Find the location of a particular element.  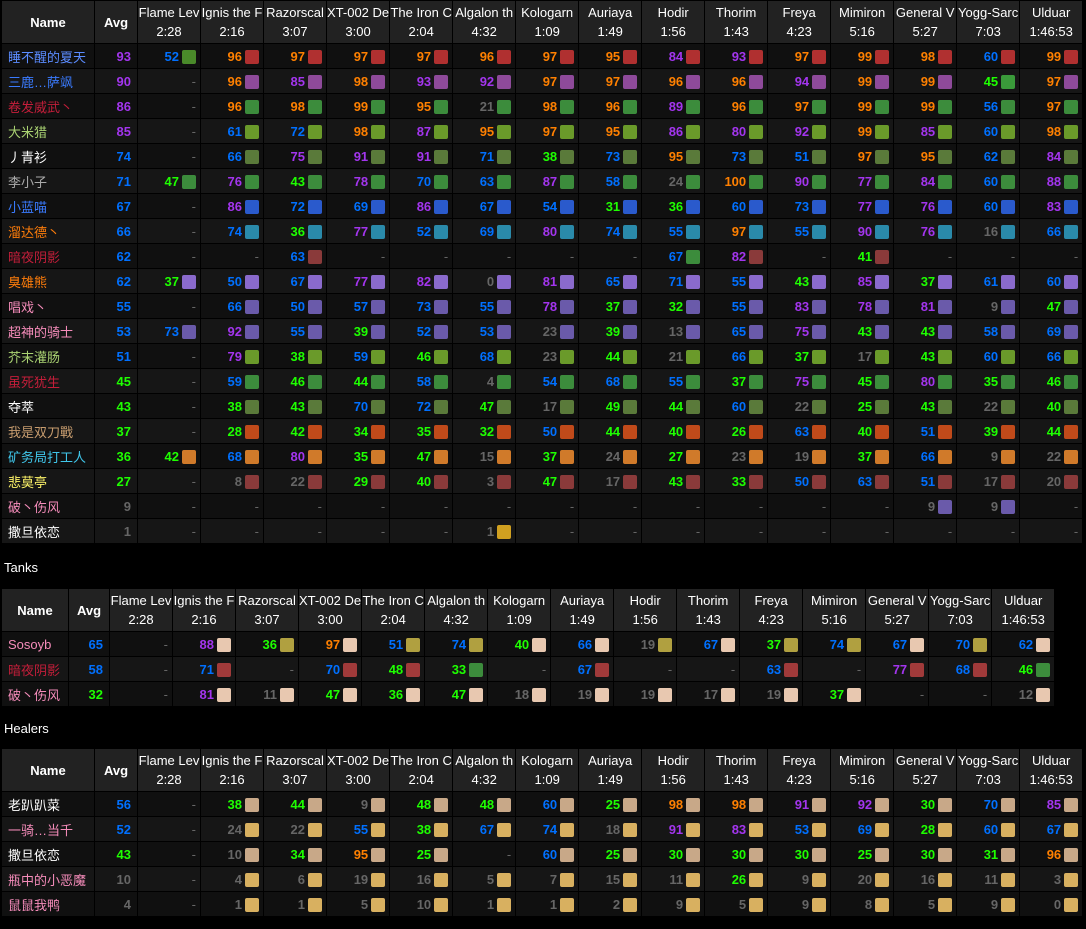

parse-cell: 11 is located at coordinates (988, 879).